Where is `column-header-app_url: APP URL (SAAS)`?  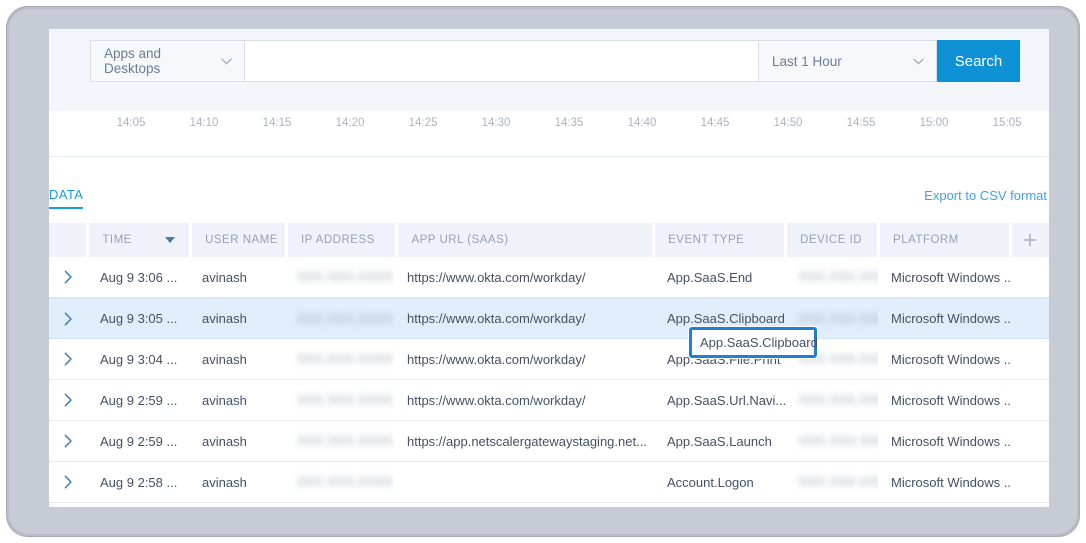
column-header-app_url: APP URL (SAAS) is located at coordinates (525, 240).